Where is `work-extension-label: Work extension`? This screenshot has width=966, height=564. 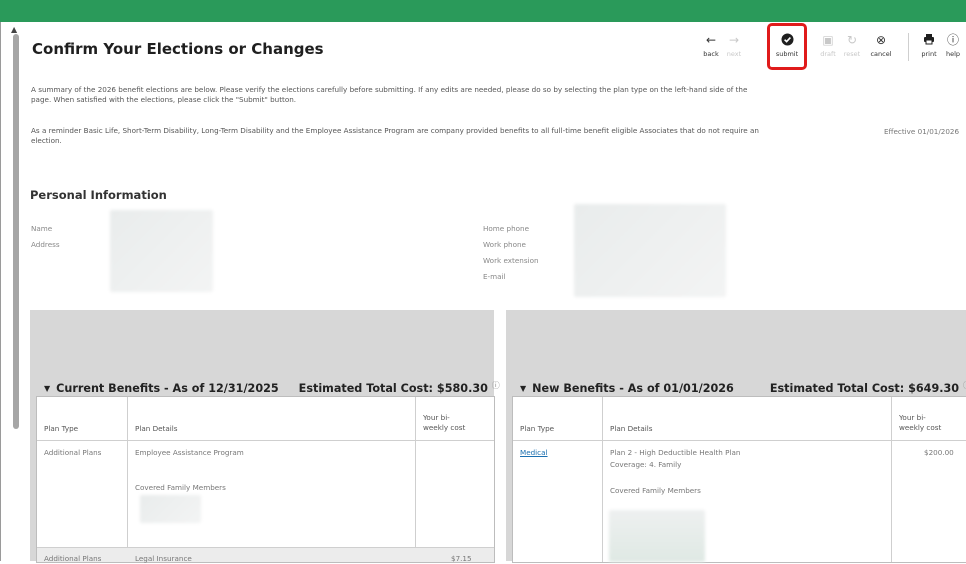
work-extension-label: Work extension is located at coordinates (511, 260).